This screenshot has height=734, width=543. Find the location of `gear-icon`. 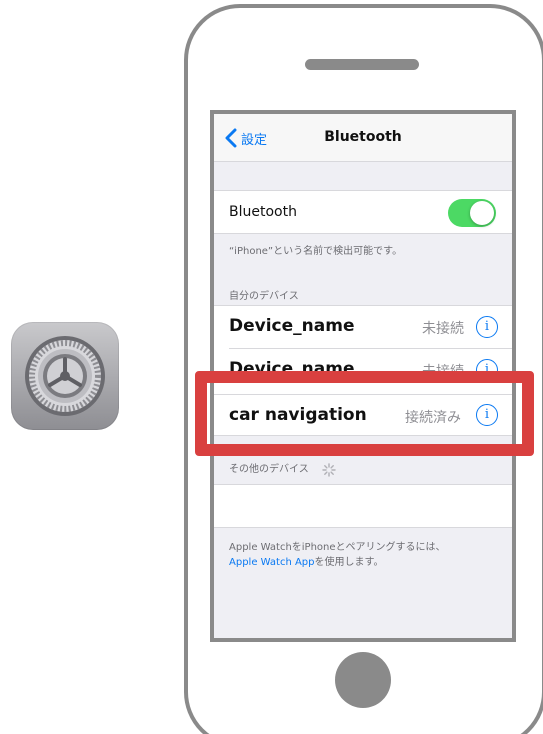

gear-icon is located at coordinates (65, 376).